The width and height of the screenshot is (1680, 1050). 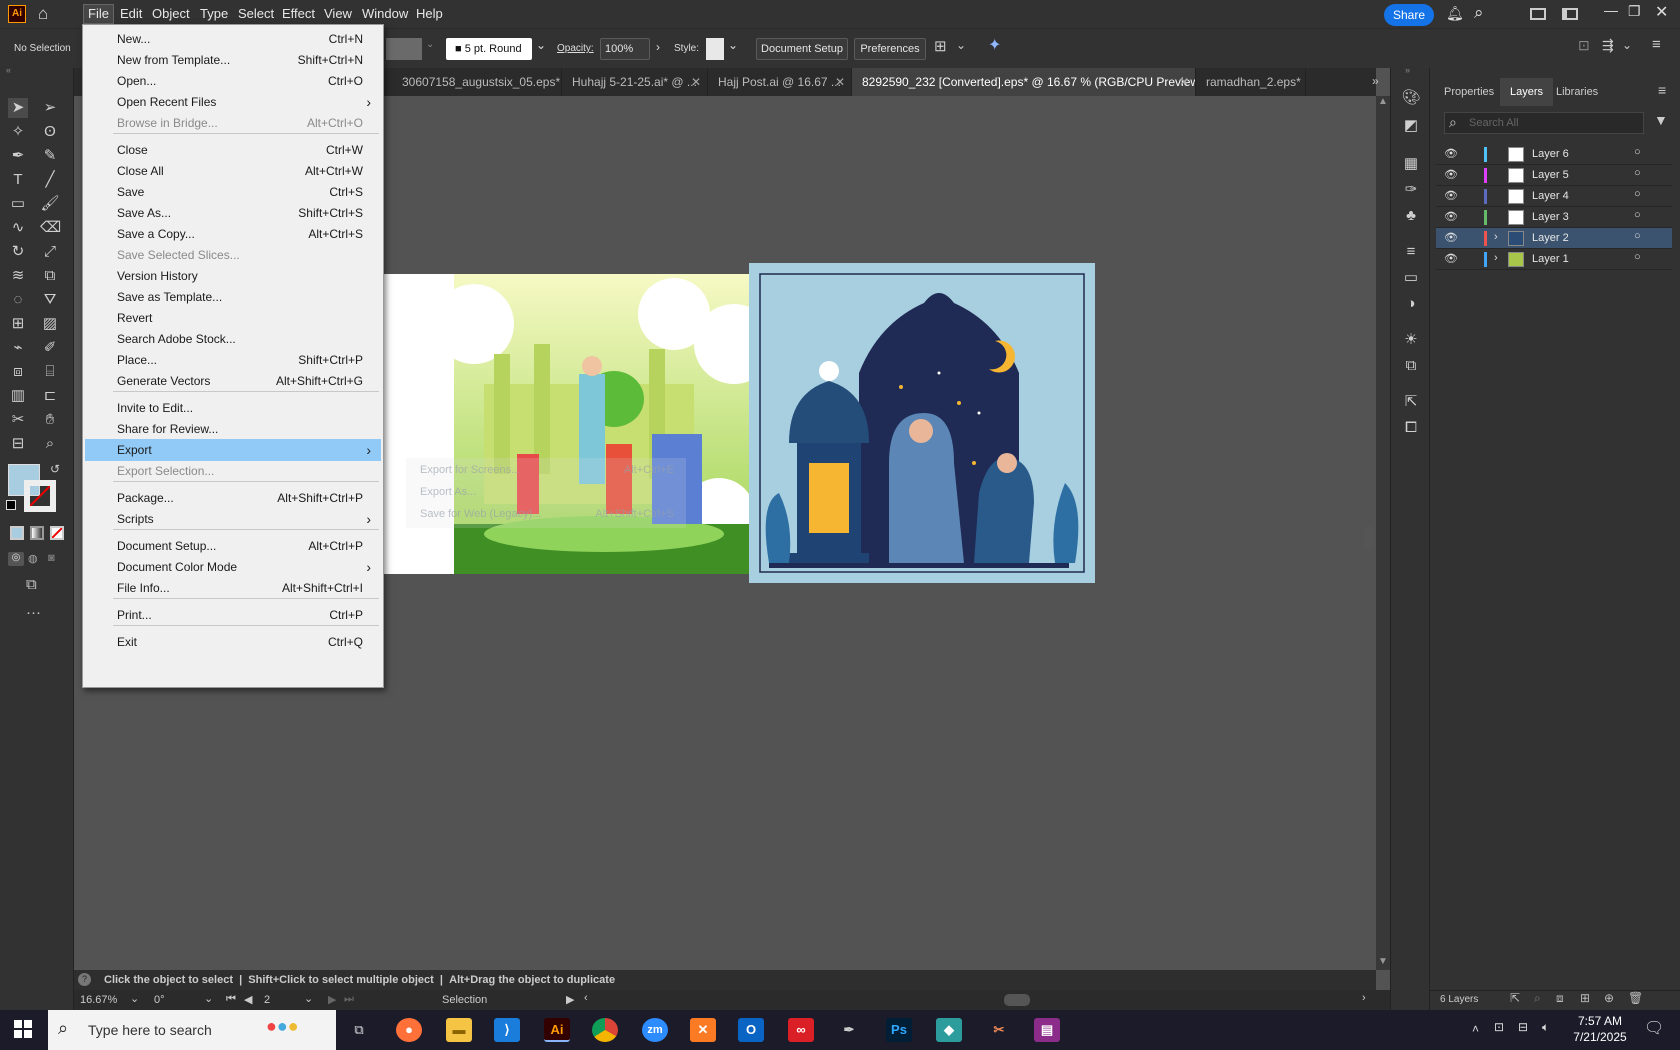 What do you see at coordinates (98, 14) in the screenshot?
I see `menu-file: File` at bounding box center [98, 14].